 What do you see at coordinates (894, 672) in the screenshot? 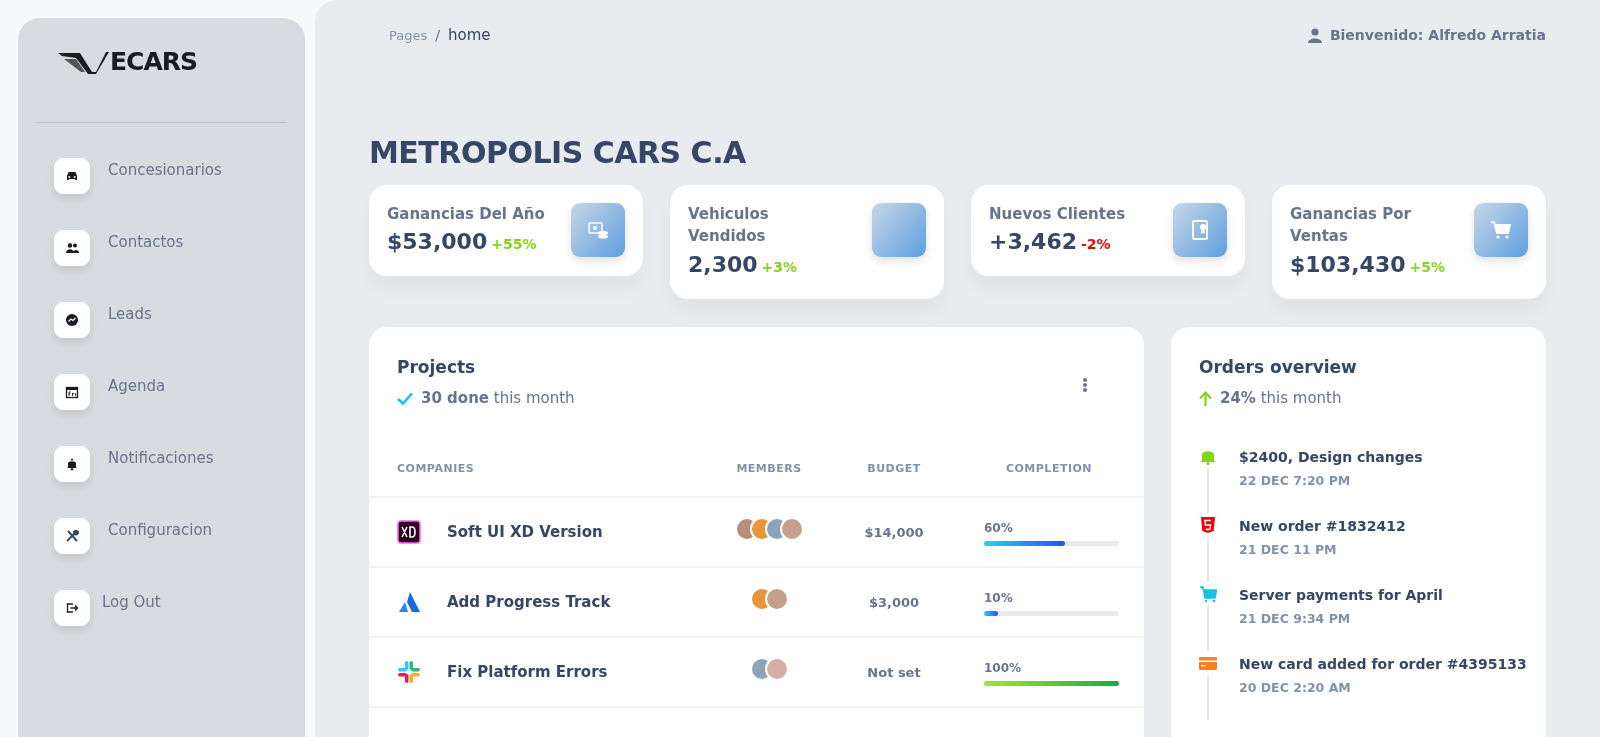
I see `budget-text: Not set` at bounding box center [894, 672].